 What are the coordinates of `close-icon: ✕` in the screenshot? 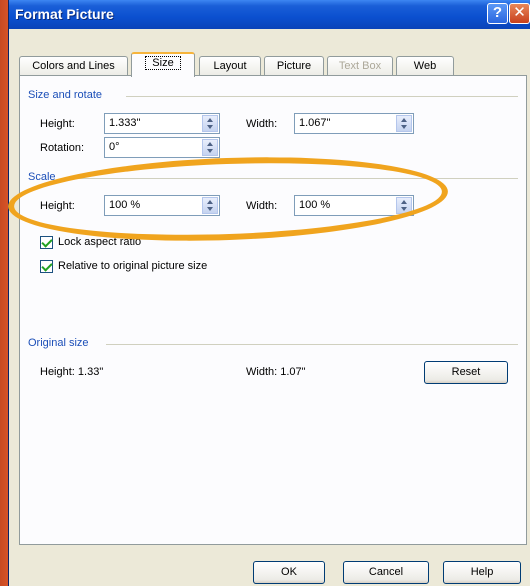 It's located at (519, 13).